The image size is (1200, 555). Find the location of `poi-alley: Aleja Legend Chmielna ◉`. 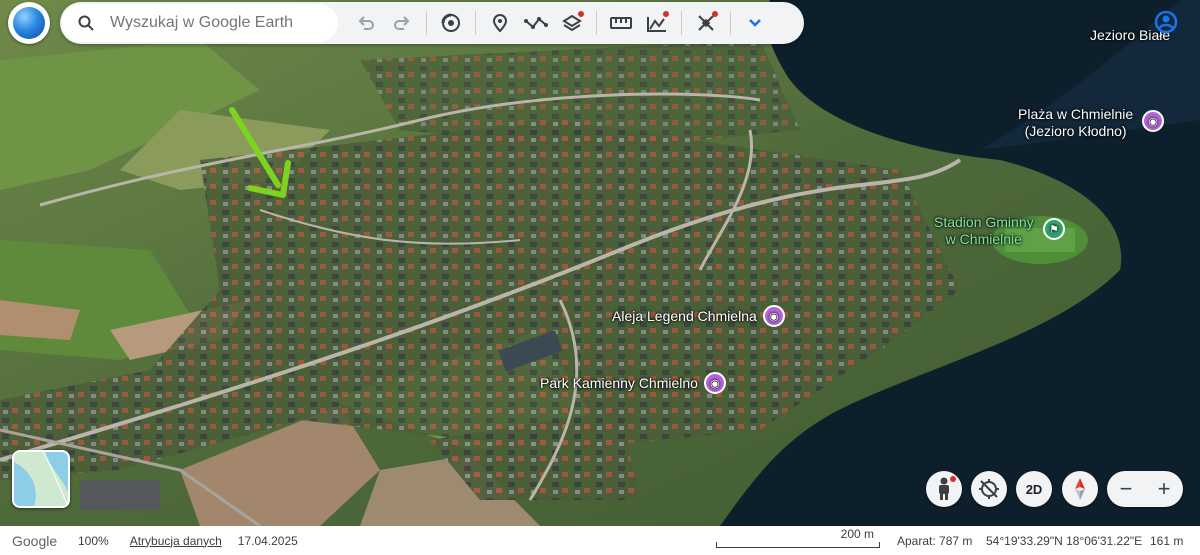

poi-alley: Aleja Legend Chmielna ◉ is located at coordinates (698, 316).